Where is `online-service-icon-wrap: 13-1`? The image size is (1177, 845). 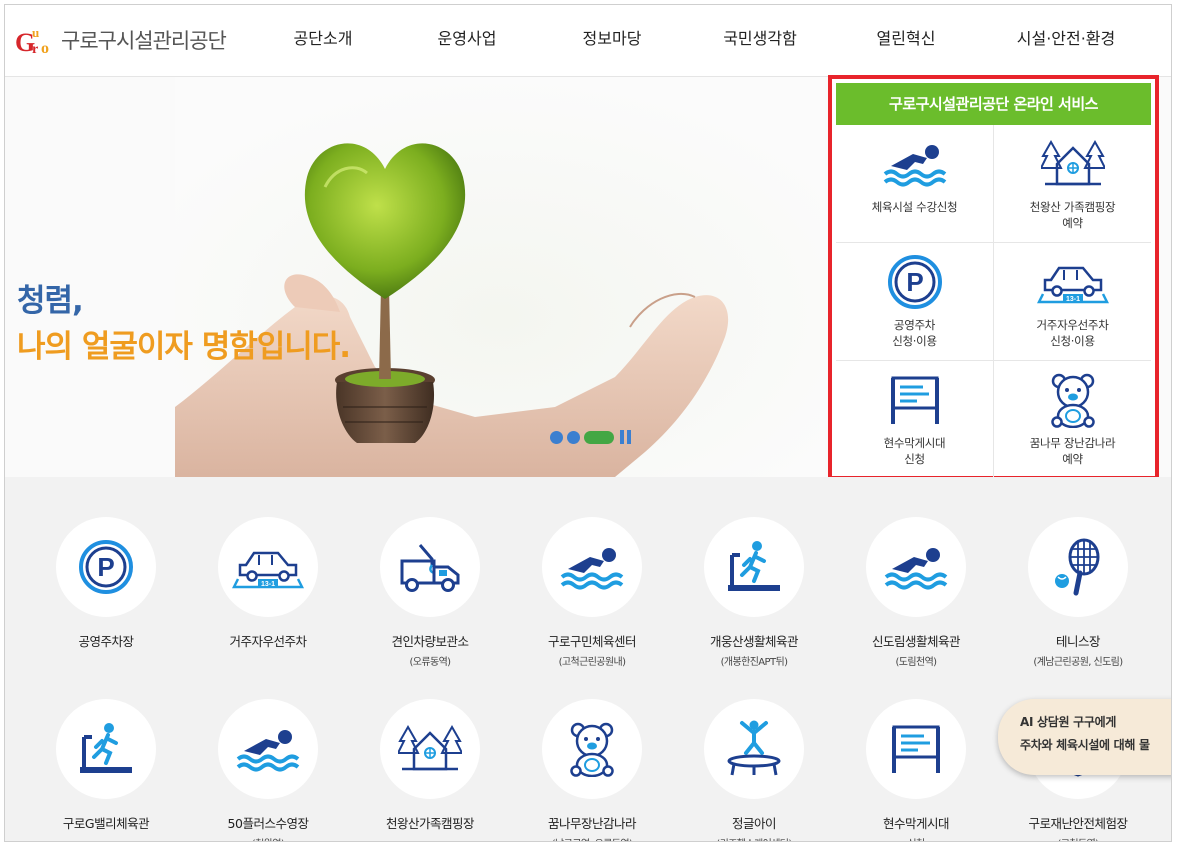
online-service-icon-wrap: 13-1 is located at coordinates (1072, 282).